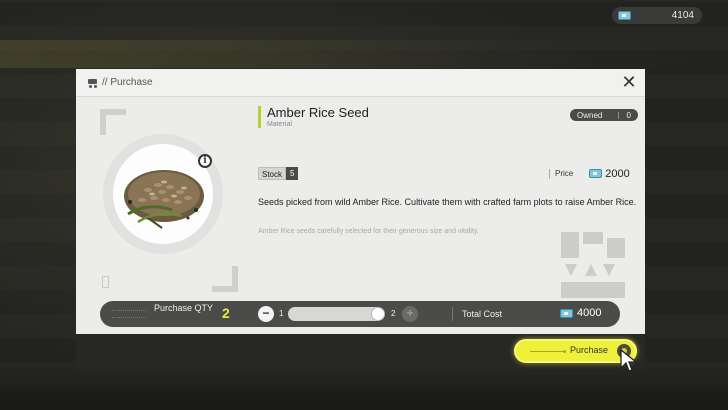  What do you see at coordinates (225, 279) in the screenshot?
I see `frame-corner-bottom-right` at bounding box center [225, 279].